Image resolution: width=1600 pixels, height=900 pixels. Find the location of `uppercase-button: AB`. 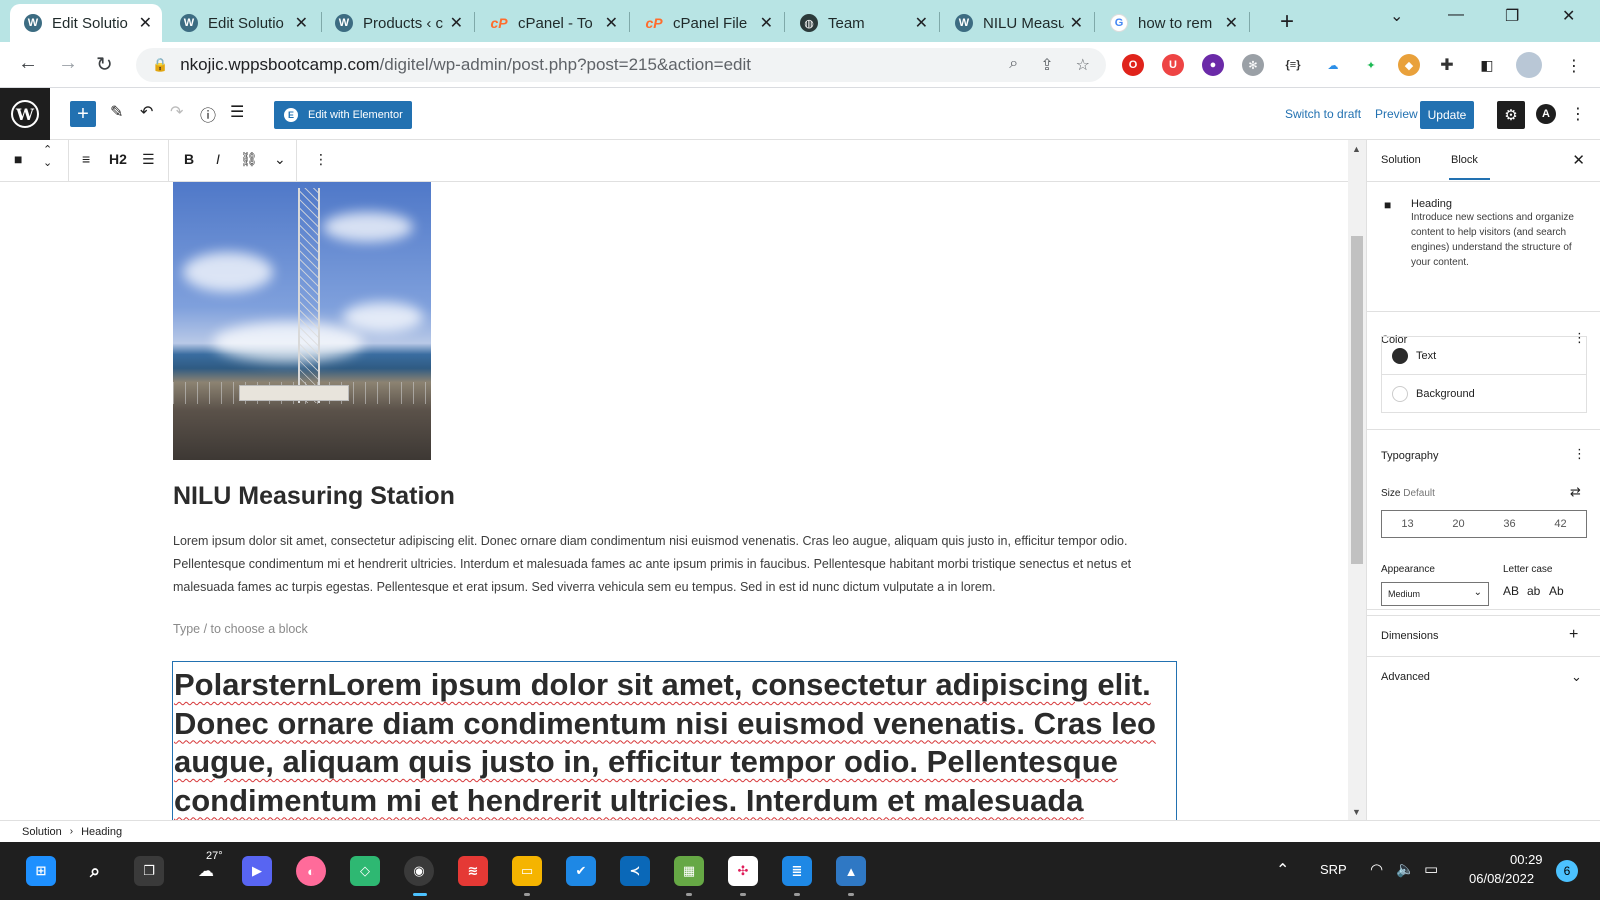

uppercase-button: AB is located at coordinates (1511, 591).